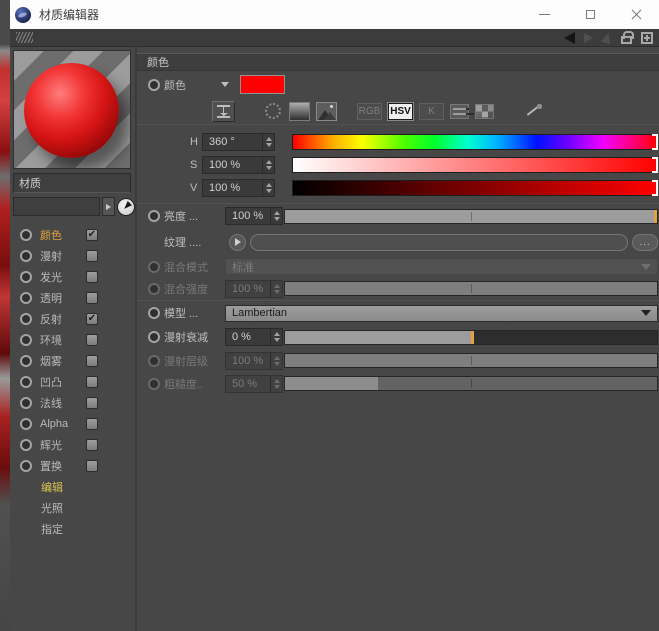 The image size is (659, 631). I want to click on maximize-button, so click(590, 14).